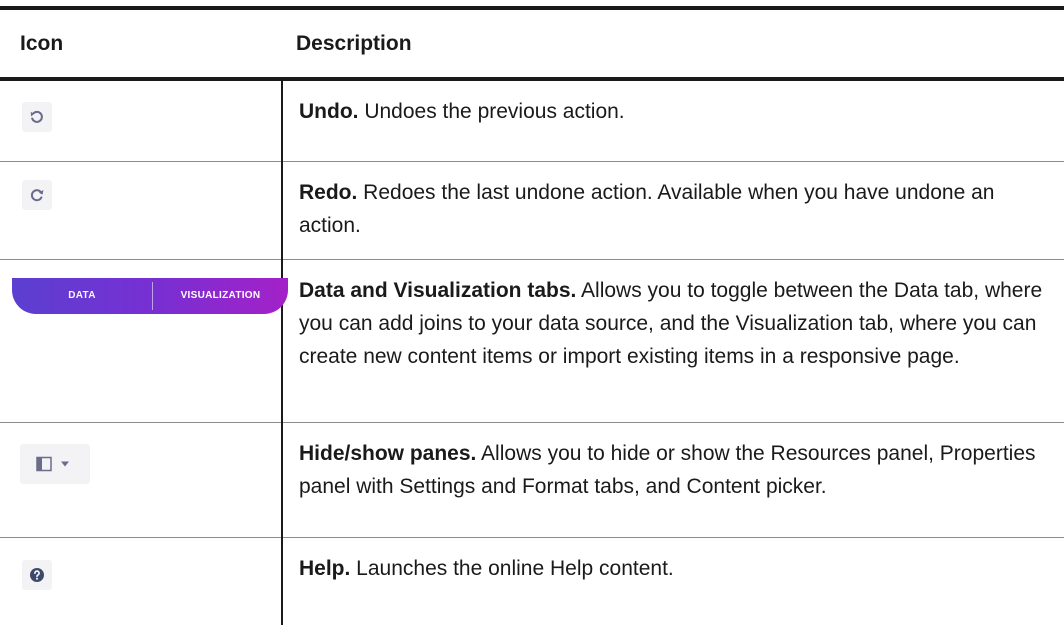 The width and height of the screenshot is (1064, 625). I want to click on data-visualization-tabs: DATA VISUALIZATION, so click(150, 295).